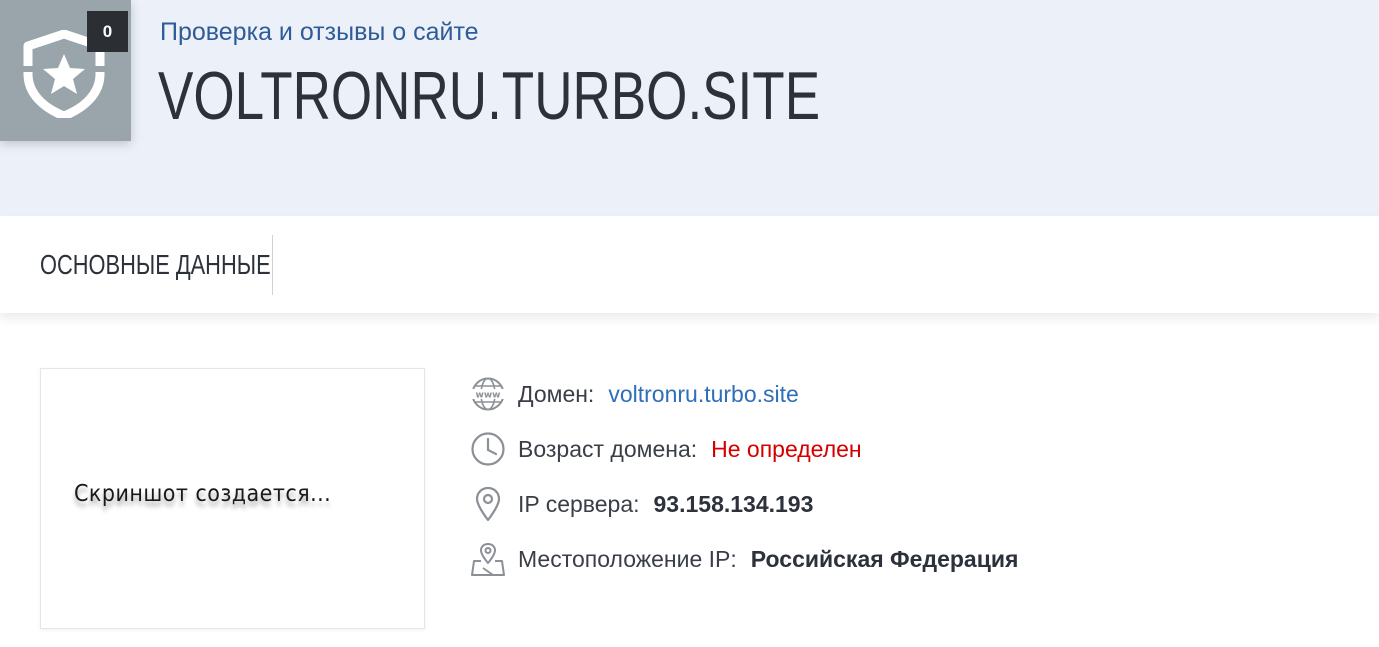 The width and height of the screenshot is (1379, 647). What do you see at coordinates (884, 558) in the screenshot?
I see `ip-location-value: Российская Федерация` at bounding box center [884, 558].